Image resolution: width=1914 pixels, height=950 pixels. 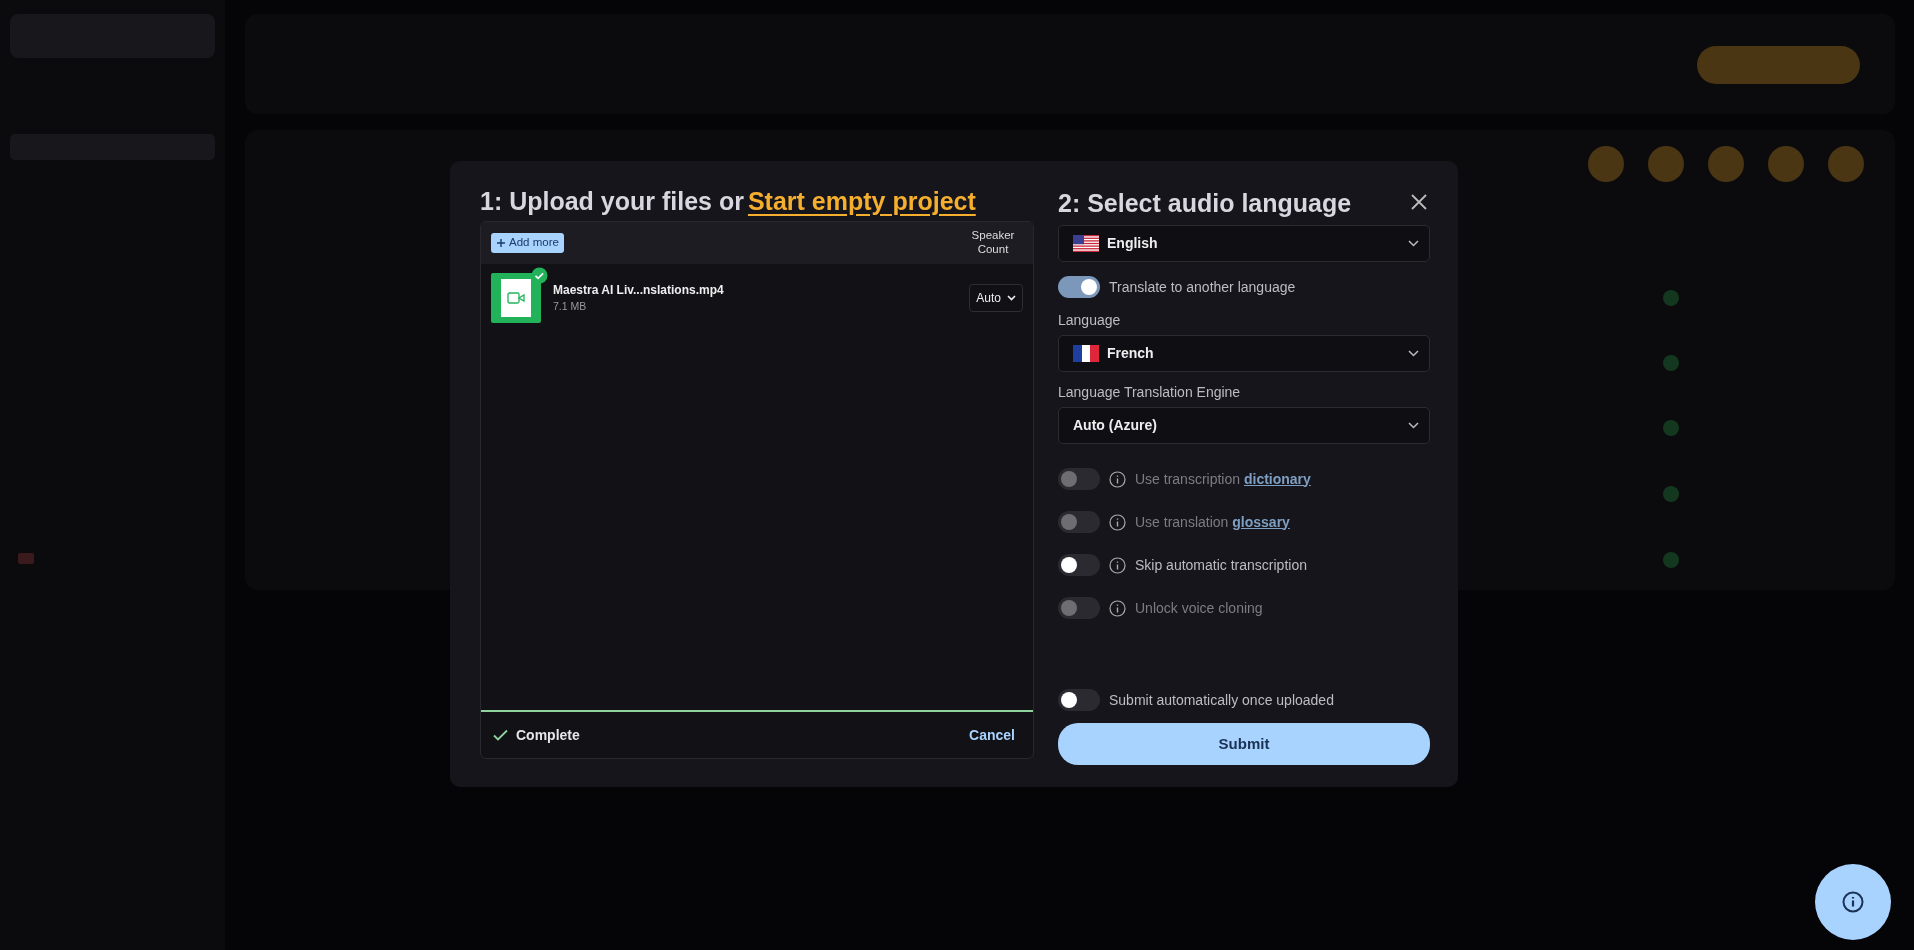 What do you see at coordinates (501, 243) in the screenshot?
I see `plus-icon` at bounding box center [501, 243].